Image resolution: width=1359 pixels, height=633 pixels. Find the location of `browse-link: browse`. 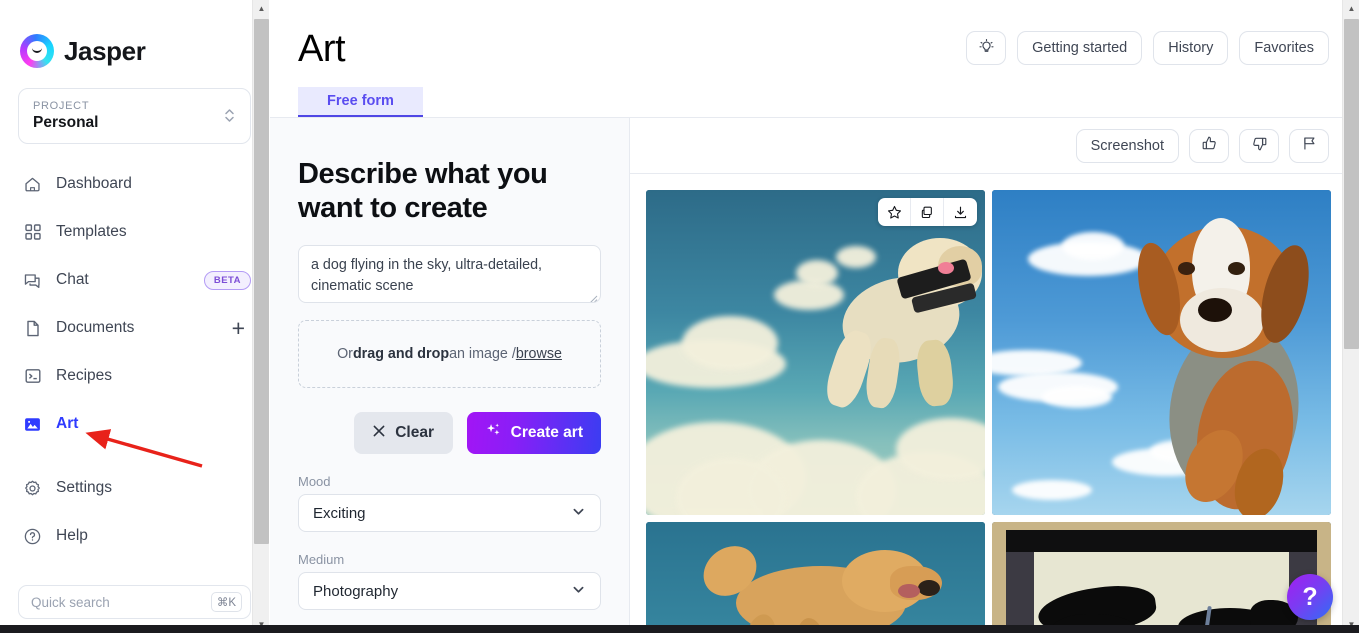

browse-link: browse is located at coordinates (539, 354).